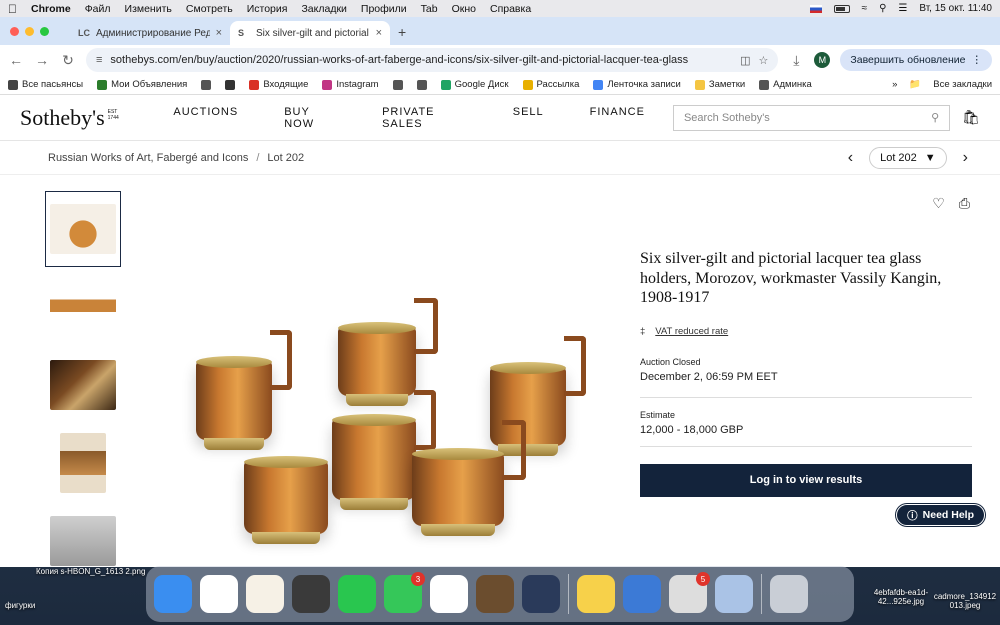  Describe the element at coordinates (617, 118) in the screenshot. I see `nav-finance: FINANCE` at that location.